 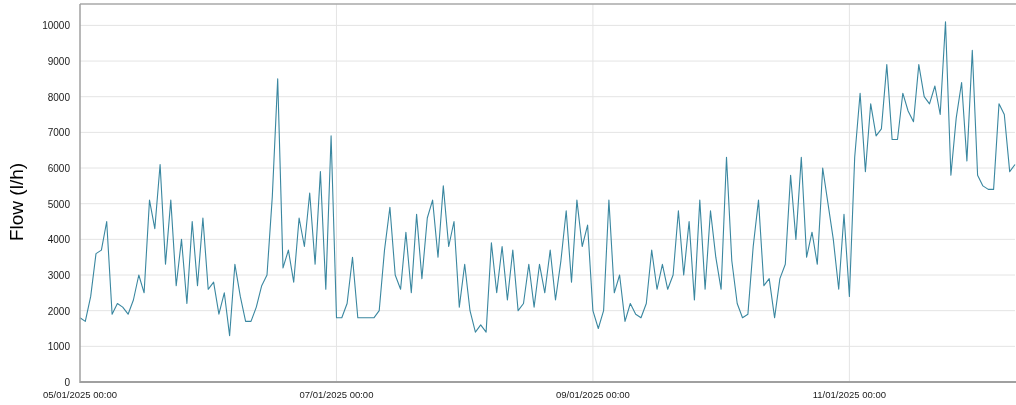 I want to click on y-tick-label: 10000, so click(x=56, y=26).